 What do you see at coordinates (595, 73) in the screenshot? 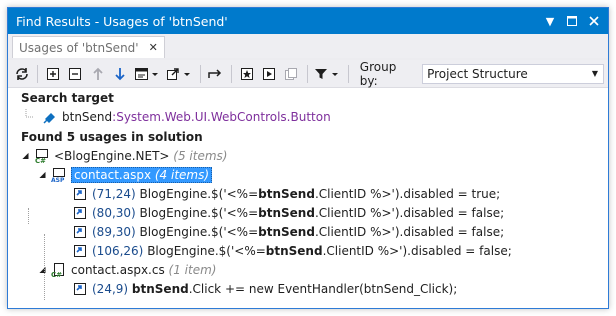
I see `chevron-down-icon: ▼` at bounding box center [595, 73].